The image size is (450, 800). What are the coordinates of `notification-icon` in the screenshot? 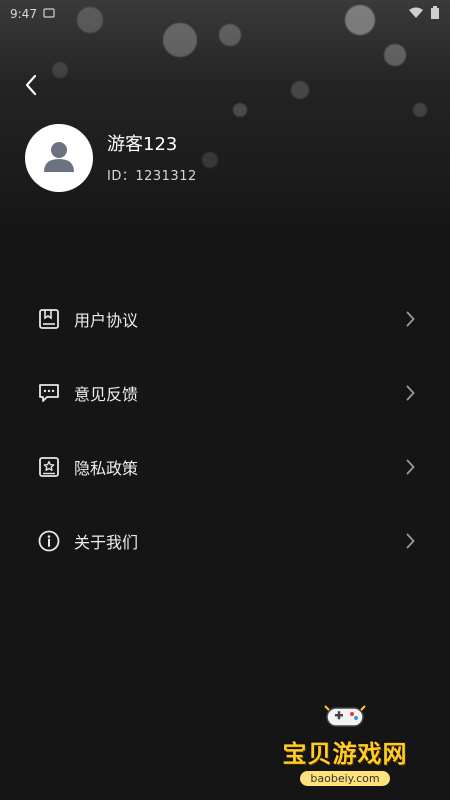 It's located at (49, 14).